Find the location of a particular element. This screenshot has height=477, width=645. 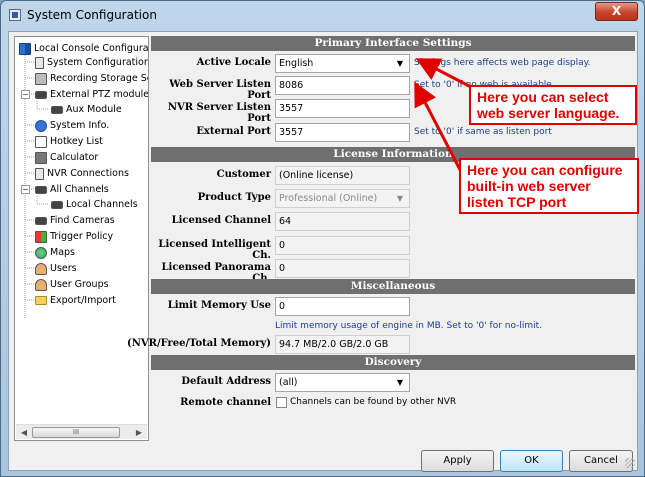

grid-icon is located at coordinates (25, 48).